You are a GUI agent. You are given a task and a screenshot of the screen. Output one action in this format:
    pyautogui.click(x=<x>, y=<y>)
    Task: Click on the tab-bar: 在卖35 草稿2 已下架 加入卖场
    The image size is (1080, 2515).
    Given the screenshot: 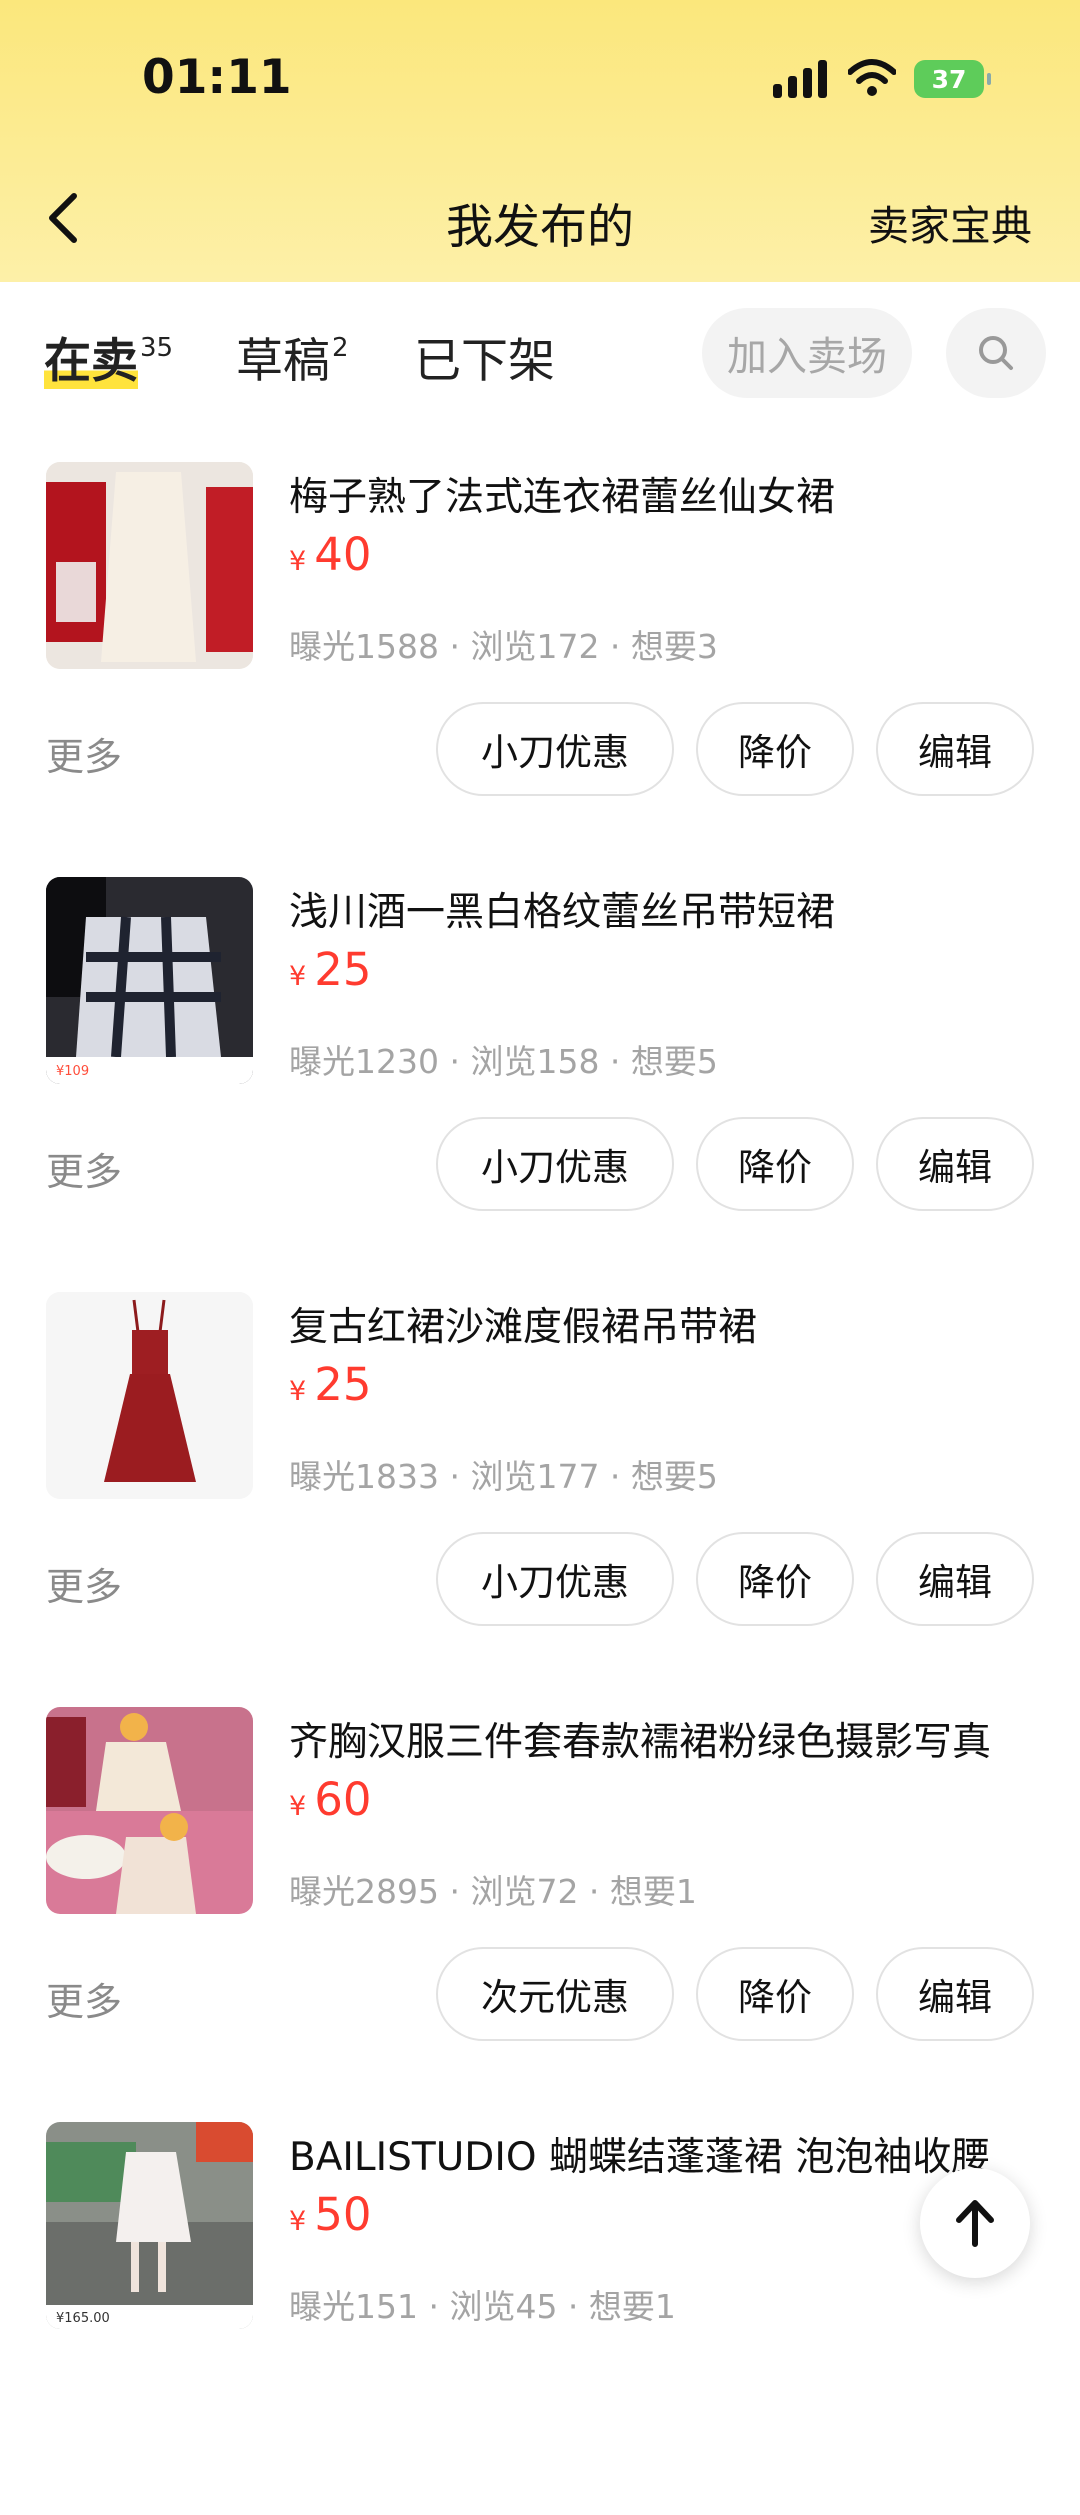 What is the action you would take?
    pyautogui.click(x=540, y=352)
    